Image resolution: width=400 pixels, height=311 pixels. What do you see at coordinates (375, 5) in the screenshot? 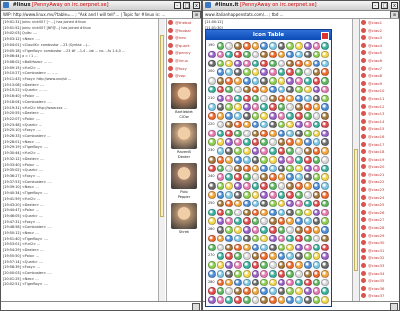
I see `minimize-button: -` at bounding box center [375, 5].